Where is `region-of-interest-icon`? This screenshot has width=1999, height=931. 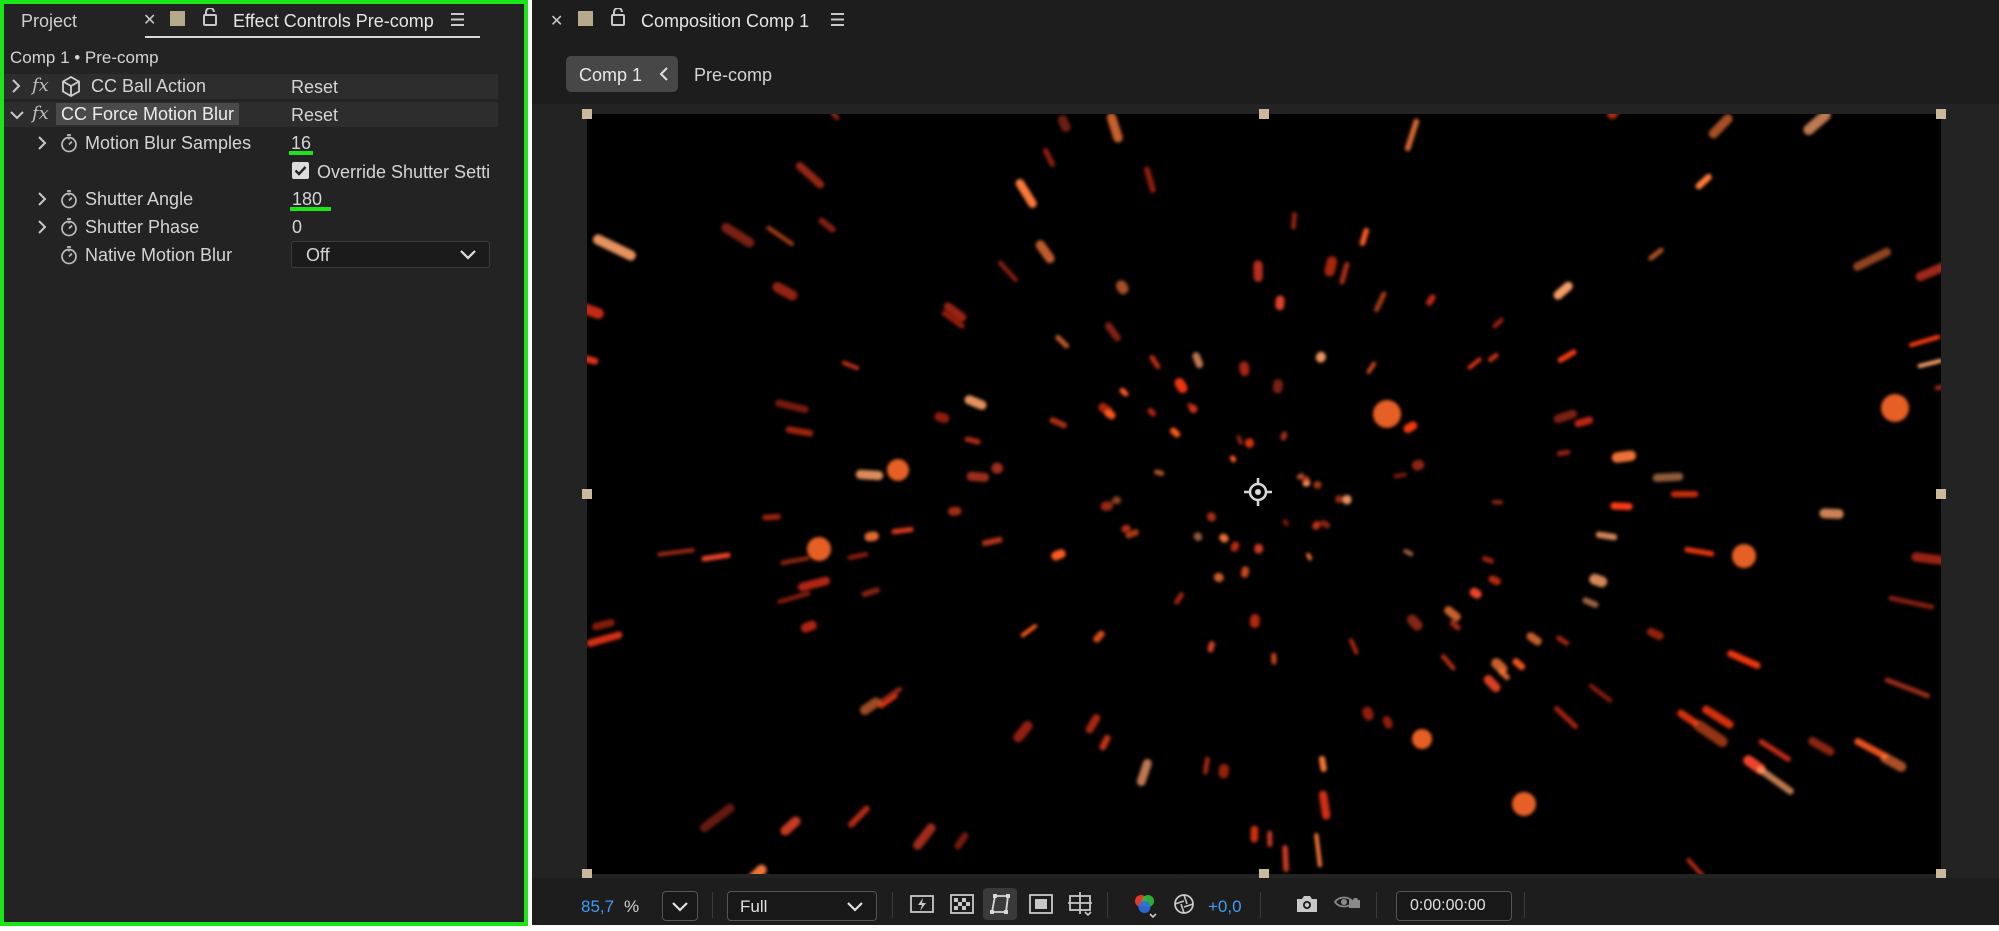
region-of-interest-icon is located at coordinates (1041, 906).